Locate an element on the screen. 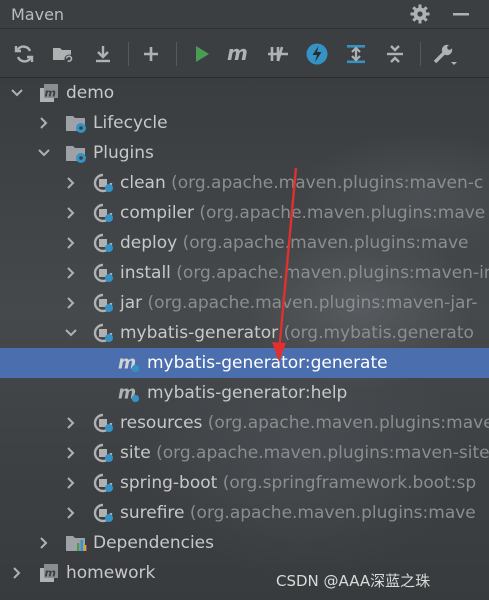 This screenshot has height=600, width=489. tree-node-goal-help: m mybatis-generator:help is located at coordinates (244, 393).